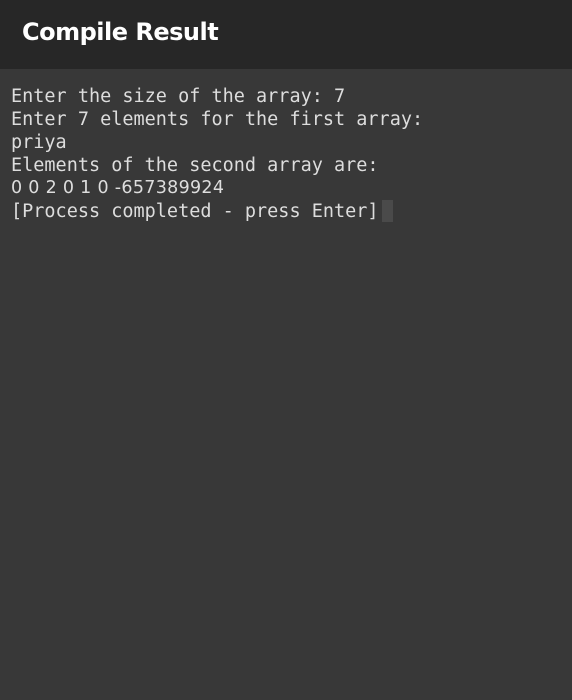 This screenshot has width=572, height=700. Describe the element at coordinates (195, 211) in the screenshot. I see `process-completed-message: [Process completed - press Enter]` at that location.